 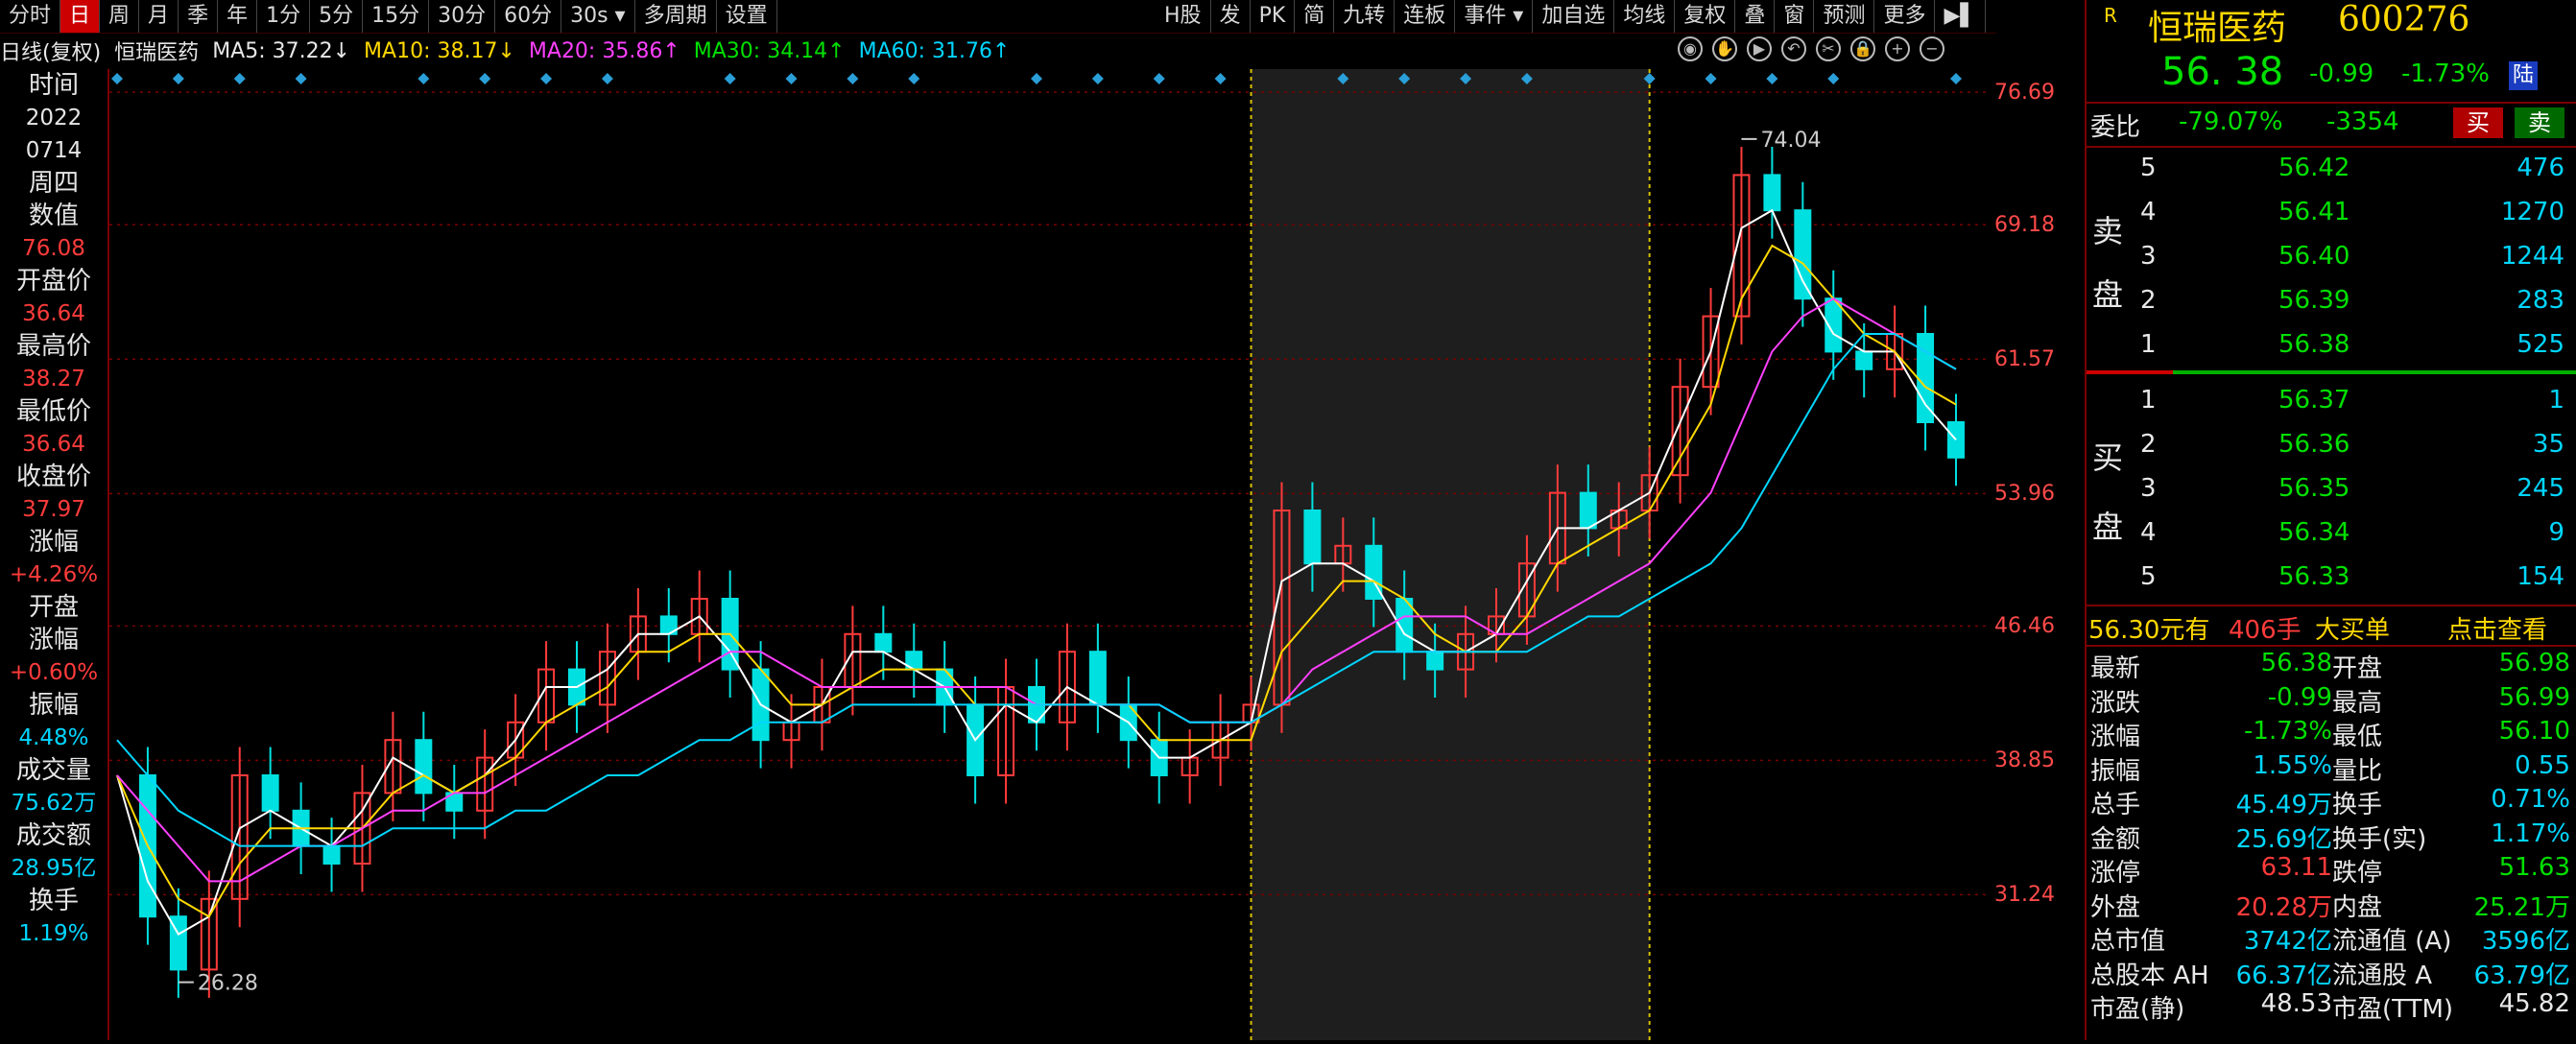 What do you see at coordinates (2404, 19) in the screenshot?
I see `stock-code: 600276` at bounding box center [2404, 19].